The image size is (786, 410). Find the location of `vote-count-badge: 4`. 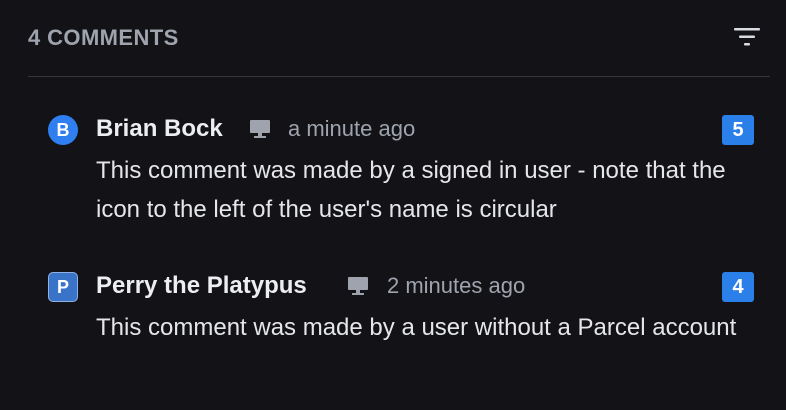

vote-count-badge: 4 is located at coordinates (738, 287).